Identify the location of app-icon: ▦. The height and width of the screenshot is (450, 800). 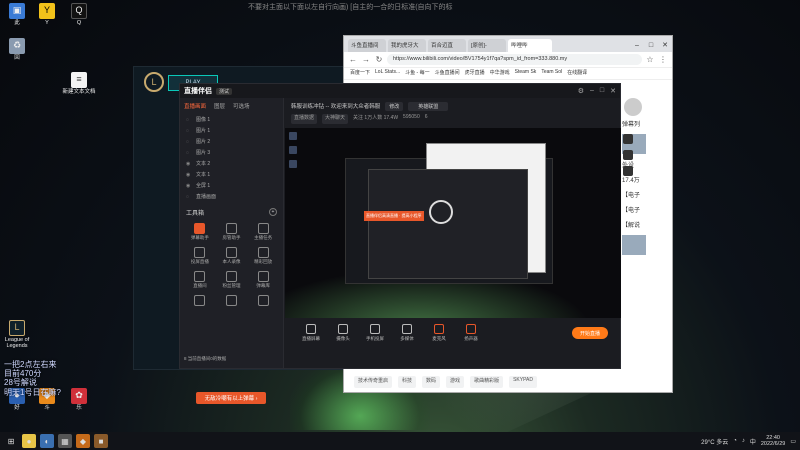
(65, 441).